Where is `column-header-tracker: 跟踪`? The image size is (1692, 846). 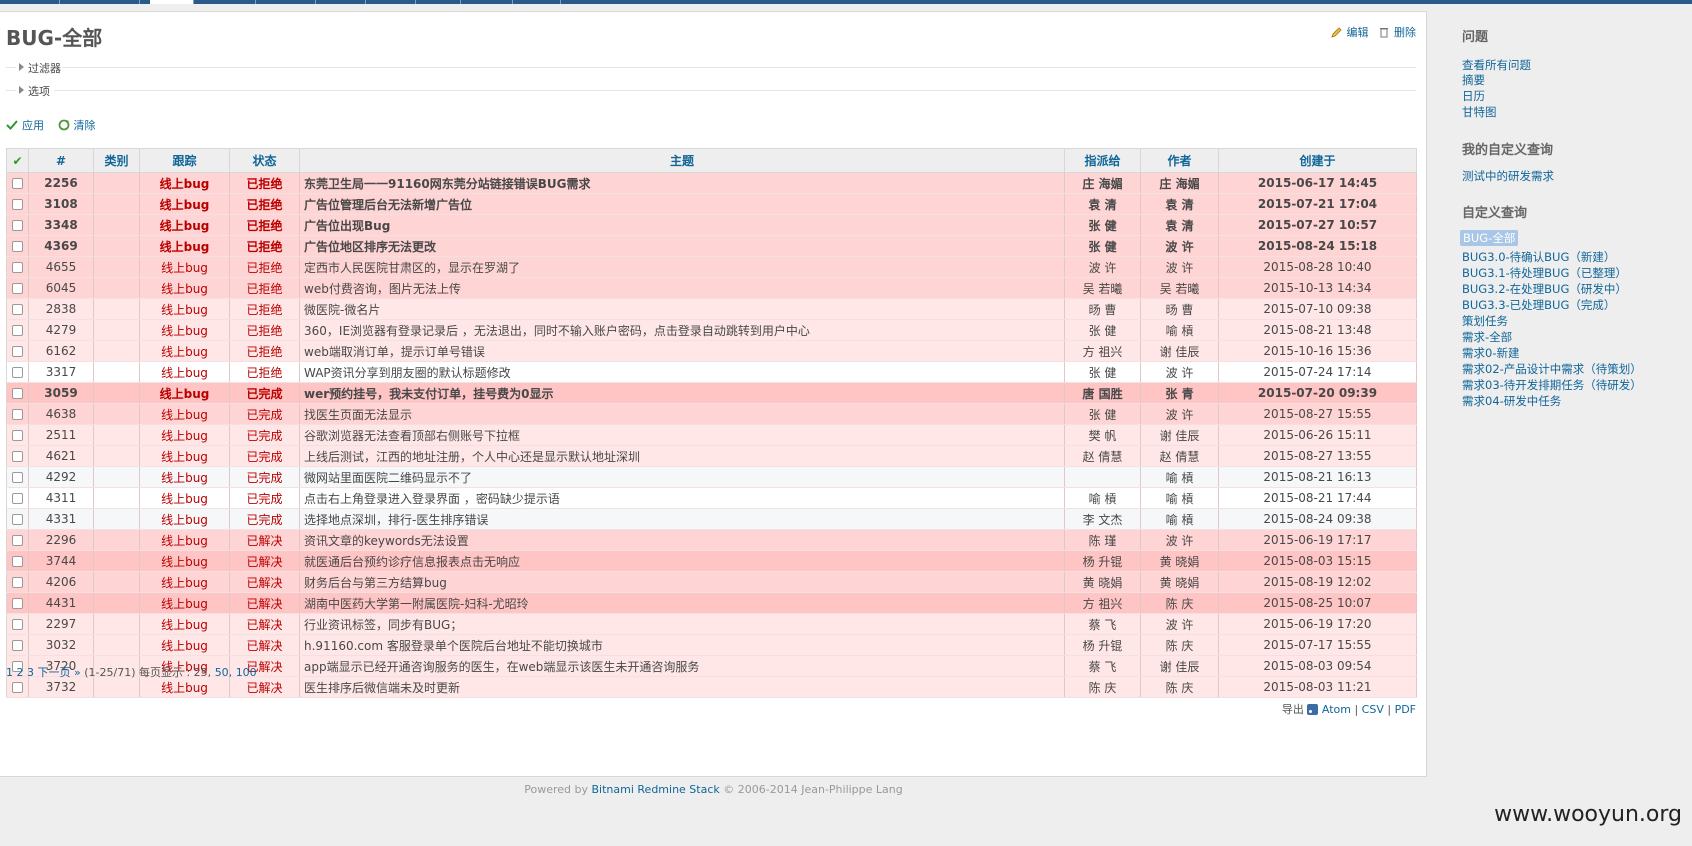 column-header-tracker: 跟踪 is located at coordinates (184, 160).